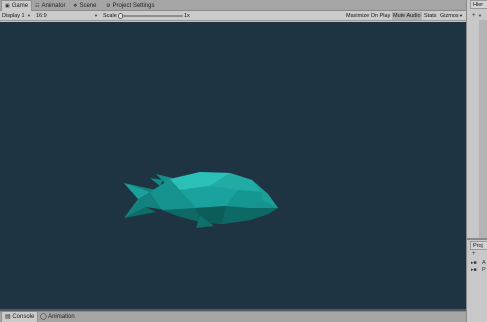 The image size is (487, 322). Describe the element at coordinates (368, 16) in the screenshot. I see `maximize-on-play-button: Maximize On Play` at that location.